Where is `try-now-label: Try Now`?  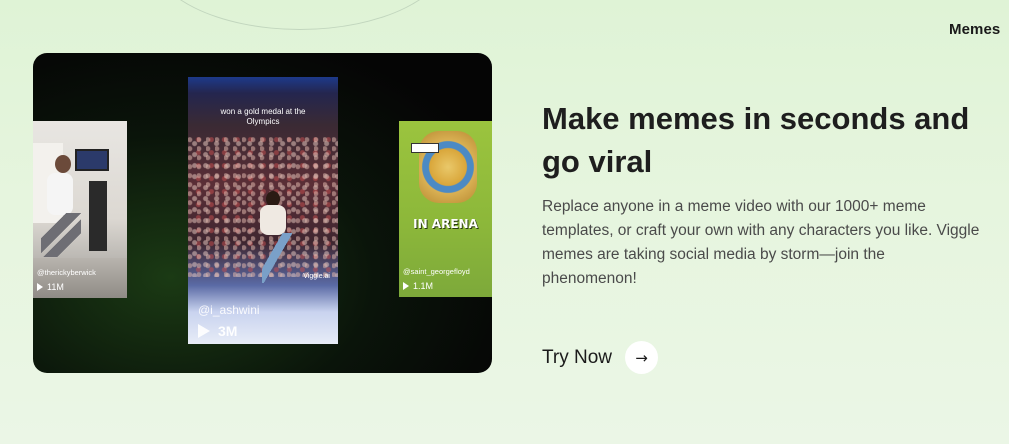 try-now-label: Try Now is located at coordinates (577, 357).